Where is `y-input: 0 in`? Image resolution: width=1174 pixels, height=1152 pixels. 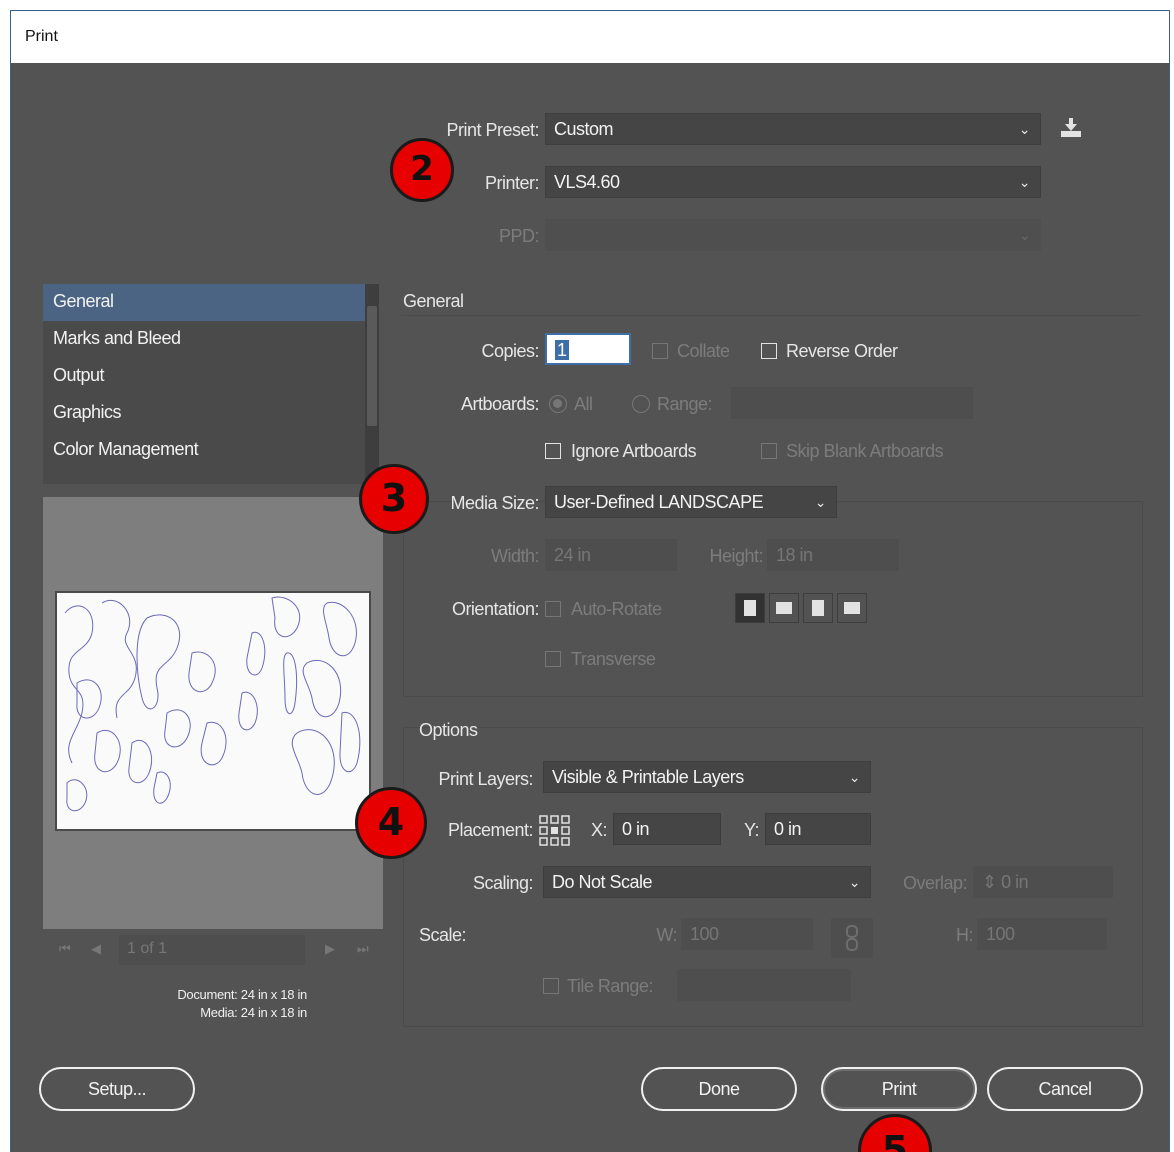 y-input: 0 in is located at coordinates (818, 829).